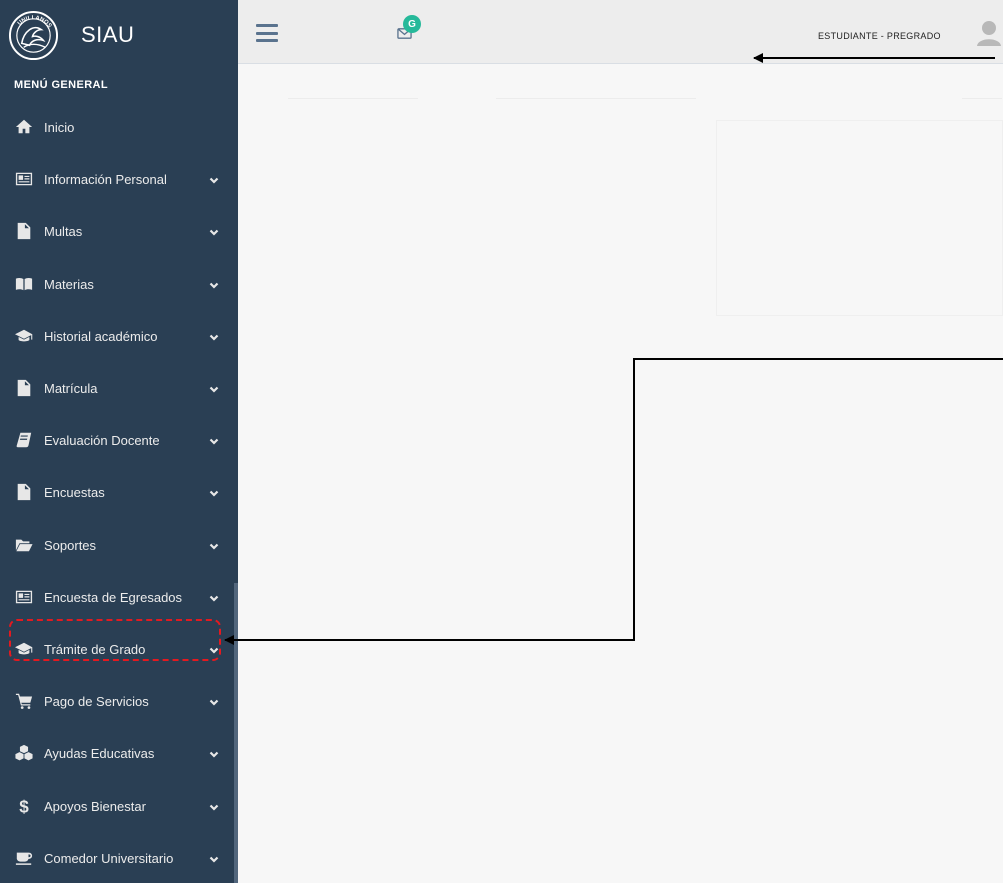  Describe the element at coordinates (24, 127) in the screenshot. I see `home-icon` at that location.